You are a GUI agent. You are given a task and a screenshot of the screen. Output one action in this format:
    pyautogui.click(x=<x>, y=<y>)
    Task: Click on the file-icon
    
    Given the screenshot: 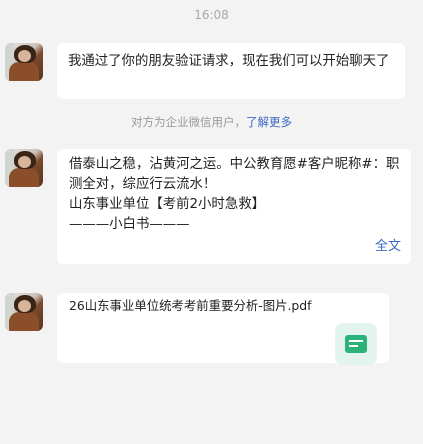 What is the action you would take?
    pyautogui.click(x=356, y=344)
    